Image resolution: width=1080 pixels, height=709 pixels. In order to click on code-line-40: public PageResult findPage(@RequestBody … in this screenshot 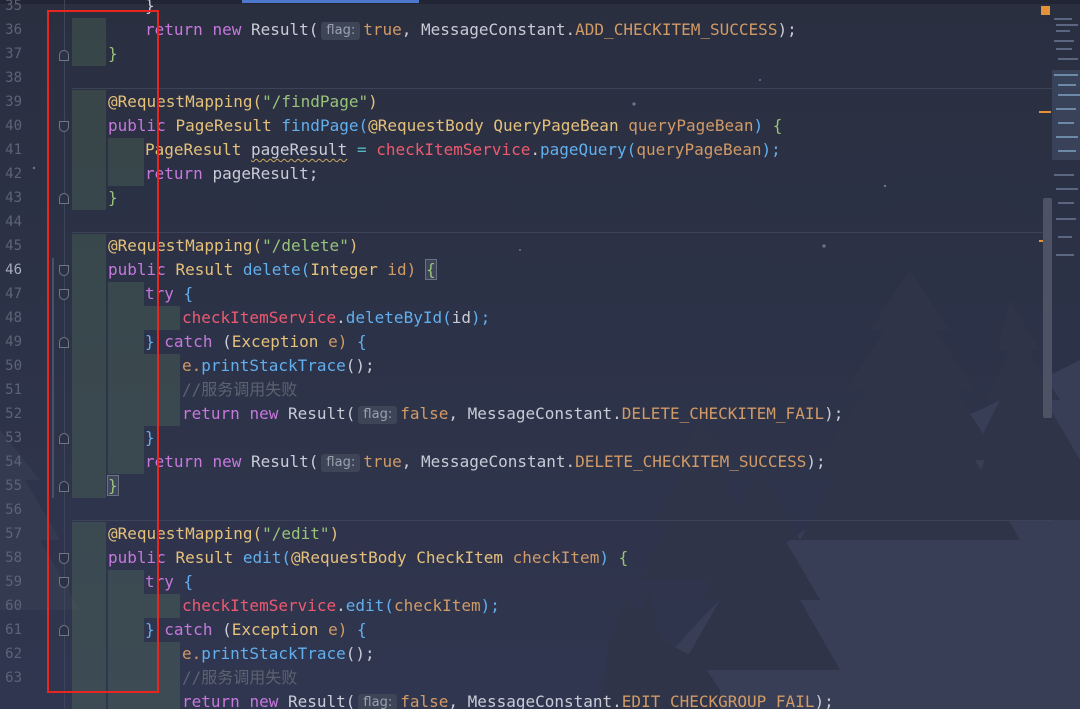, I will do `click(445, 126)`.